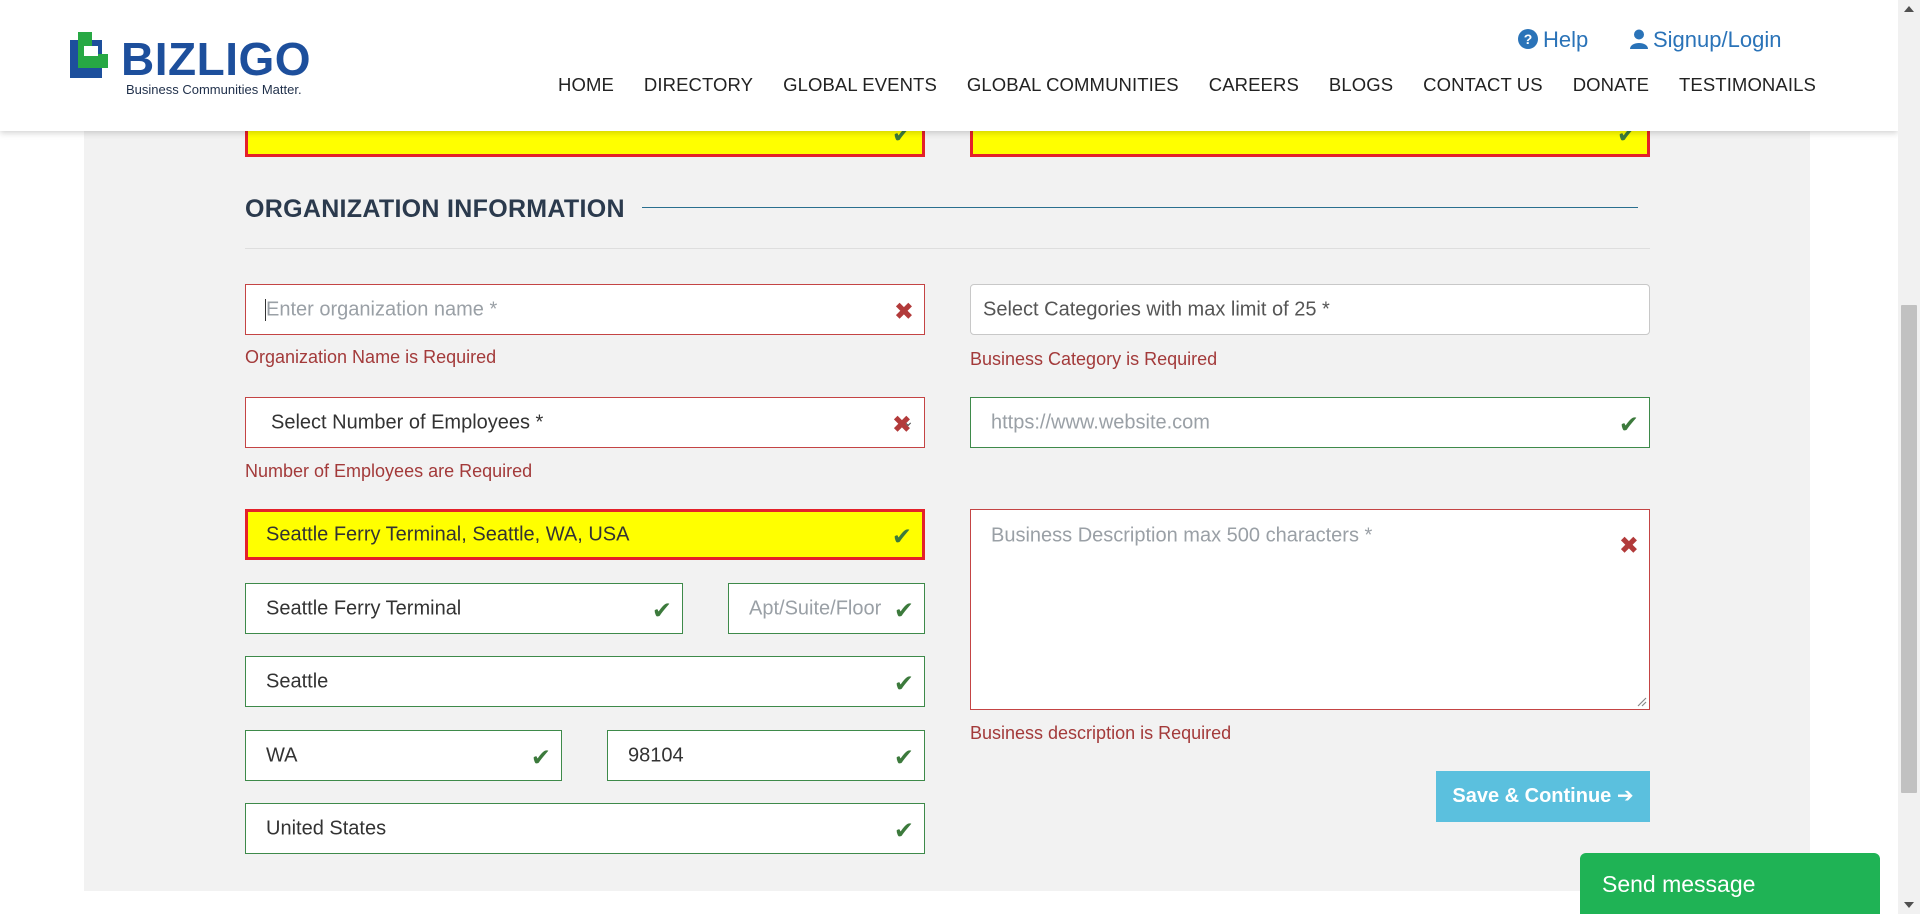 Image resolution: width=1920 pixels, height=914 pixels. I want to click on section-title-rule, so click(1140, 207).